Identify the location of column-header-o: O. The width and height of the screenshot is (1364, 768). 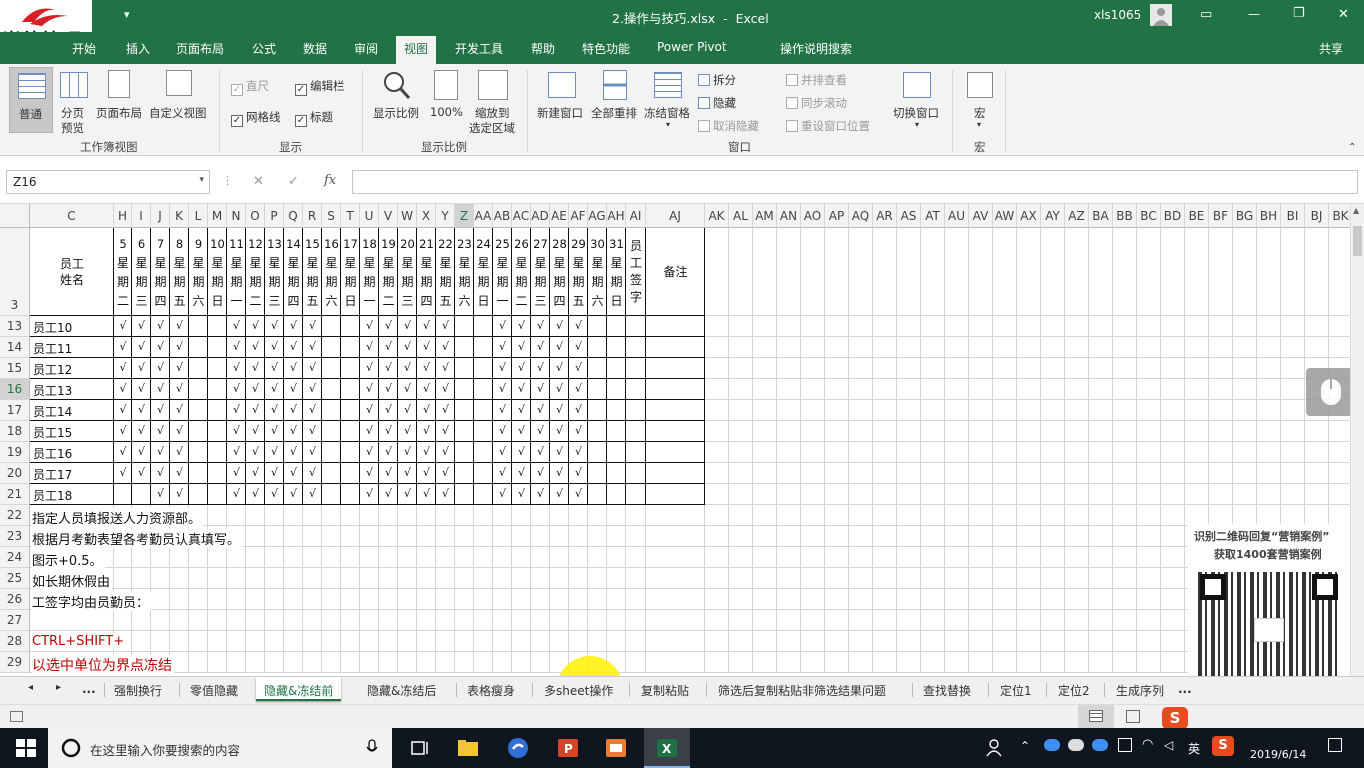
(255, 216).